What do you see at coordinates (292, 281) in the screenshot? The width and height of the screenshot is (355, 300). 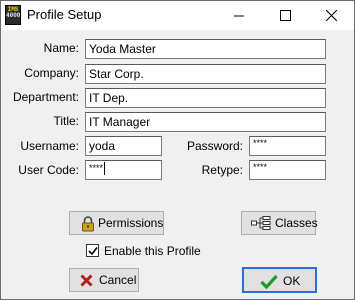 I see `ok-button-label: OK` at bounding box center [292, 281].